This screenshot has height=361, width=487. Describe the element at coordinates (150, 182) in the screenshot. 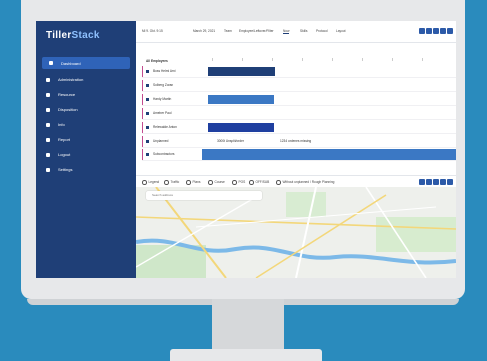

I see `map-tab-legend: Legend` at that location.